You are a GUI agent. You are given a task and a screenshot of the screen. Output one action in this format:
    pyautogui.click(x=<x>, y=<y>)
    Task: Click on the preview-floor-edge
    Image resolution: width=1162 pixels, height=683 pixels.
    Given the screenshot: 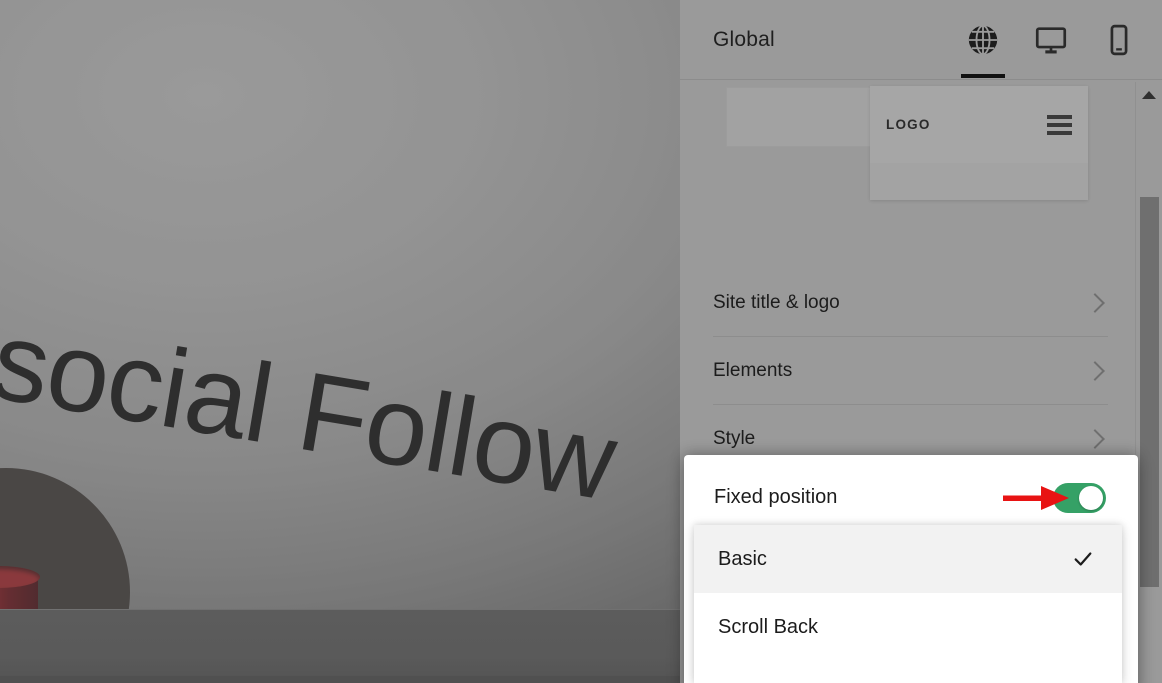 What is the action you would take?
    pyautogui.click(x=341, y=679)
    